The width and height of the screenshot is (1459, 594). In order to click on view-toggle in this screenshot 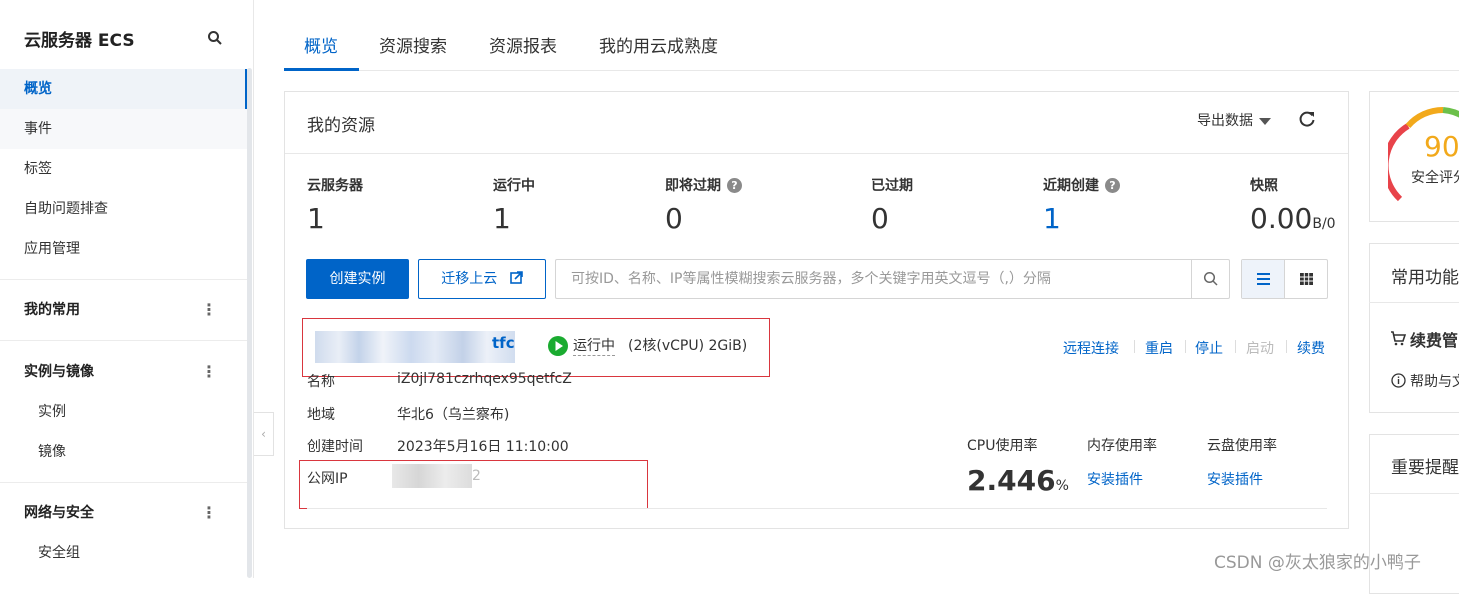, I will do `click(1284, 279)`.